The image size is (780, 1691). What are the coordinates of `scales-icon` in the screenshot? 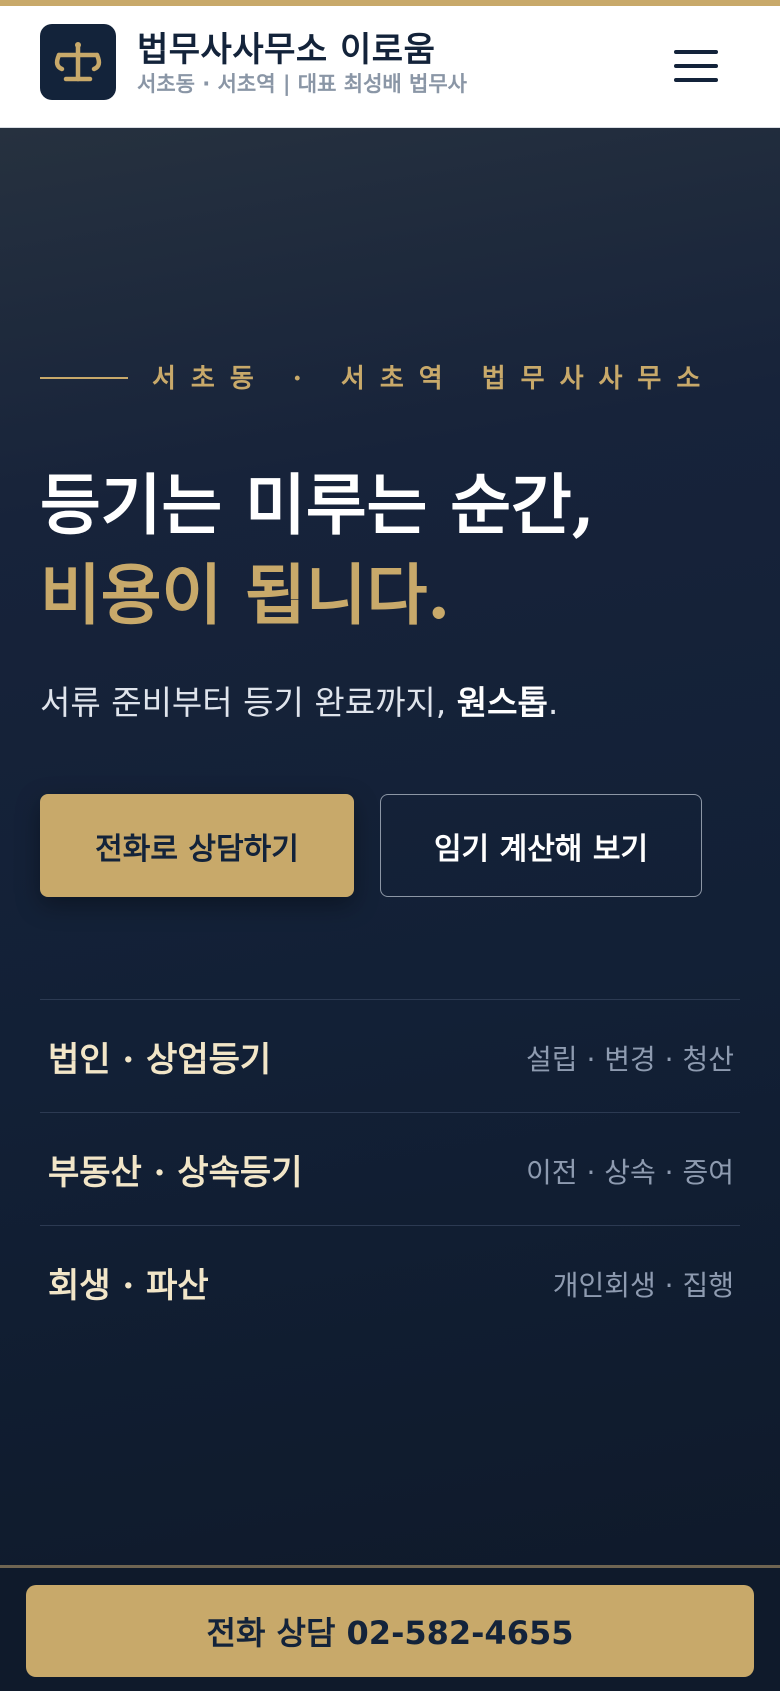 It's located at (78, 62).